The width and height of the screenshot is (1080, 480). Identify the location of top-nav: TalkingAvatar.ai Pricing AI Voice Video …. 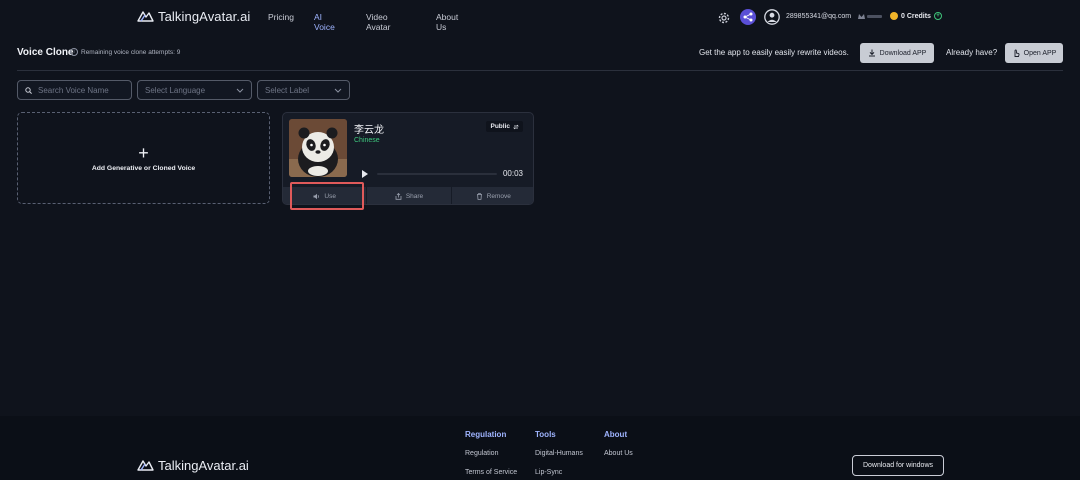
(540, 18).